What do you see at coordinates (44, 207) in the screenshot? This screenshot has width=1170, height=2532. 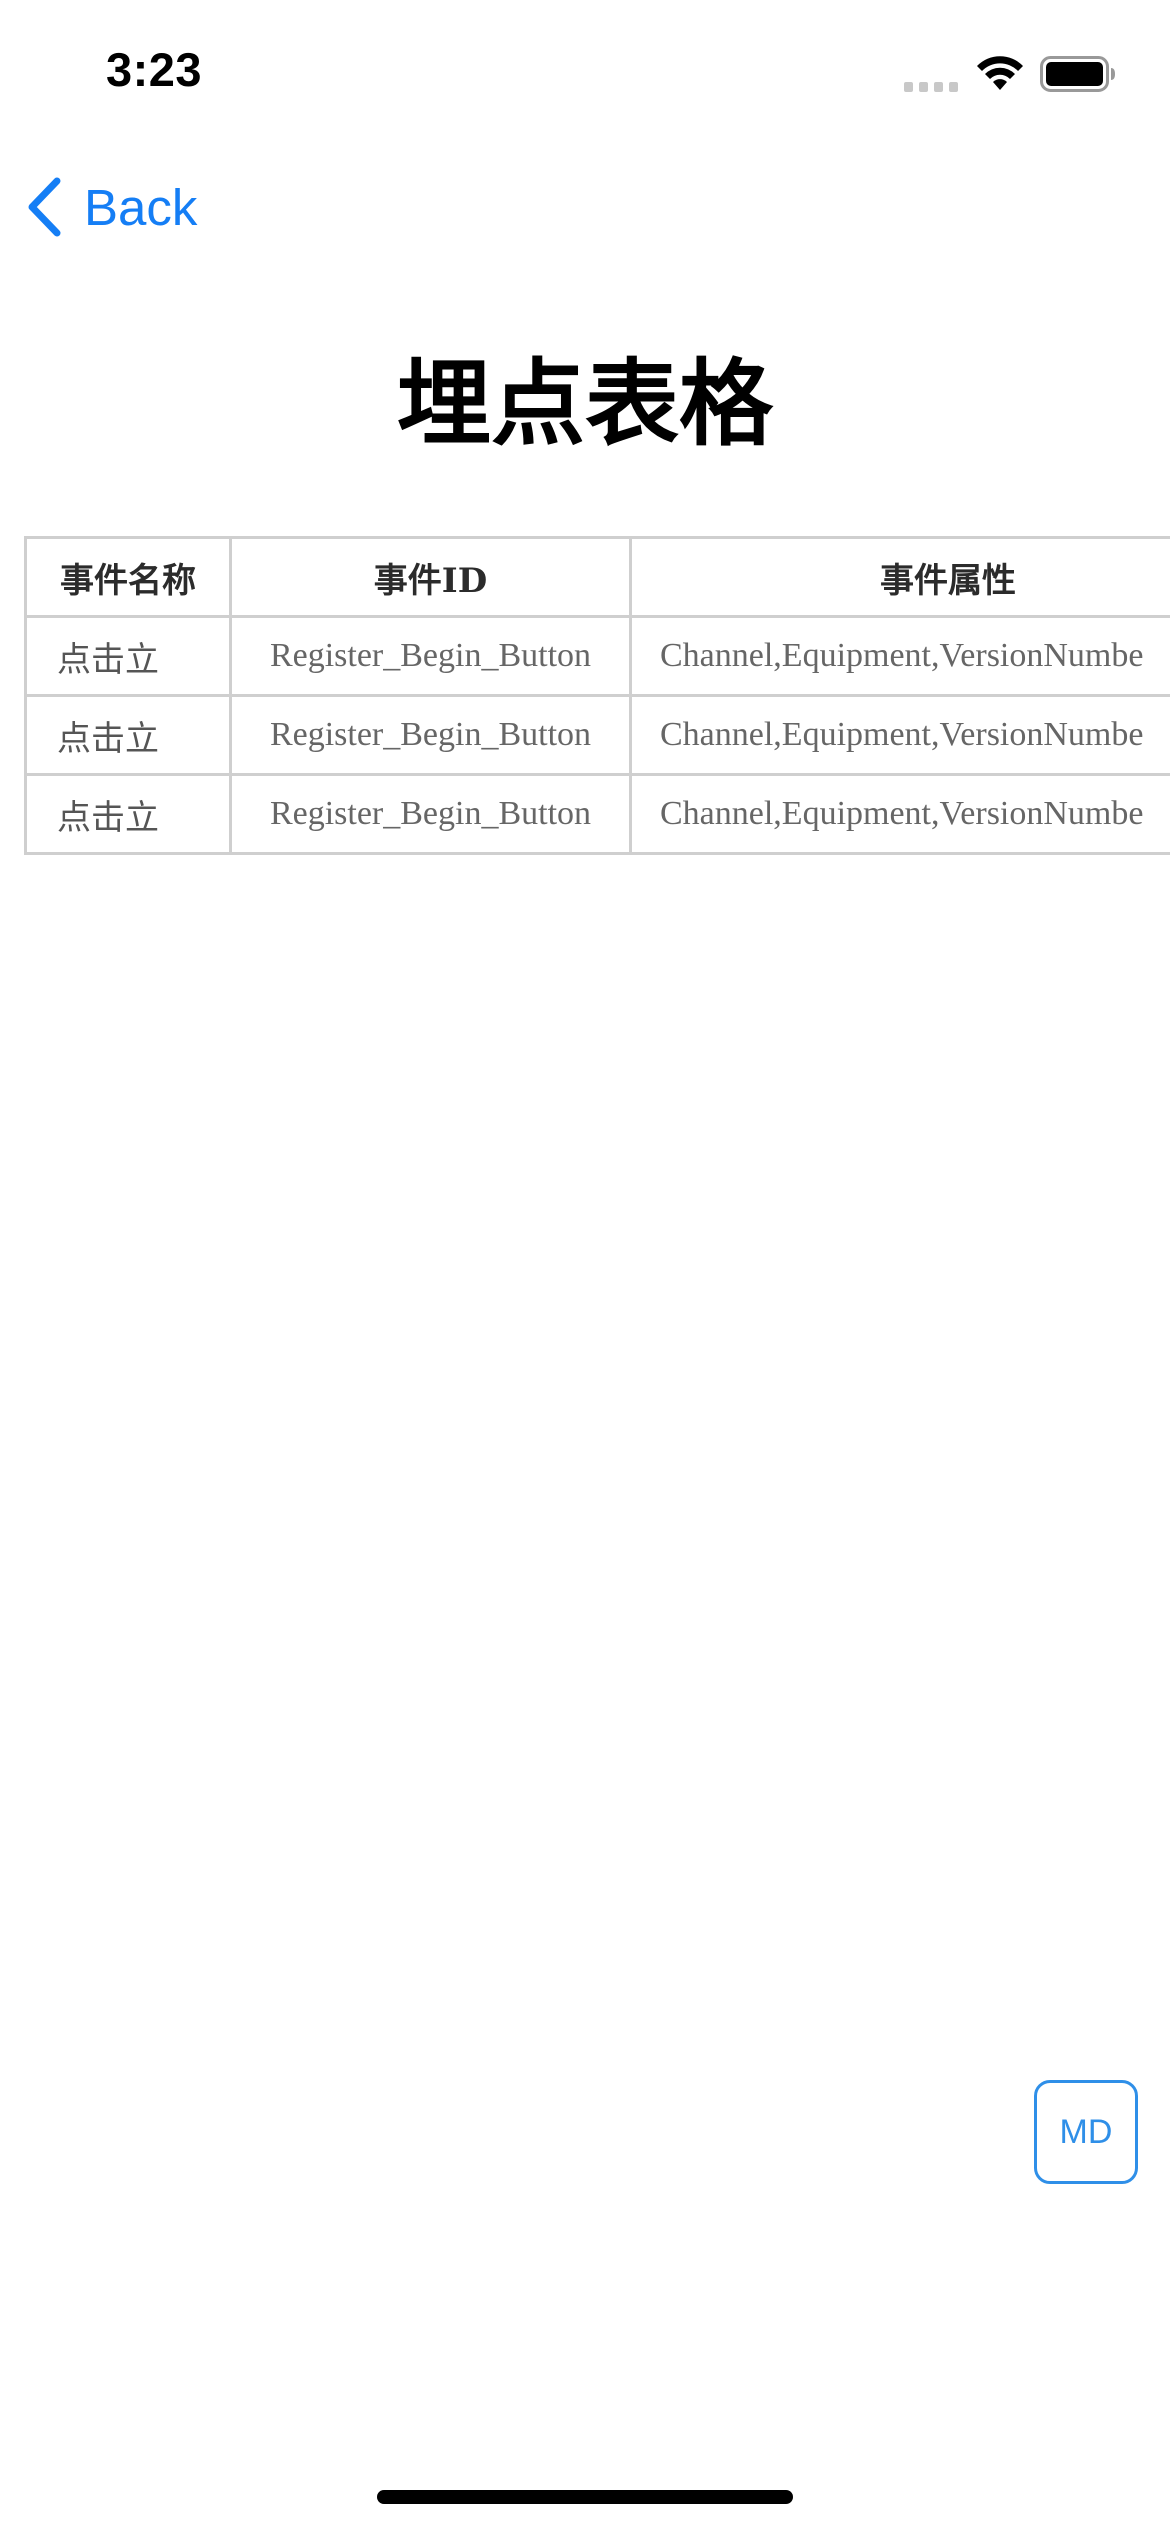 I see `chevron-left-icon` at bounding box center [44, 207].